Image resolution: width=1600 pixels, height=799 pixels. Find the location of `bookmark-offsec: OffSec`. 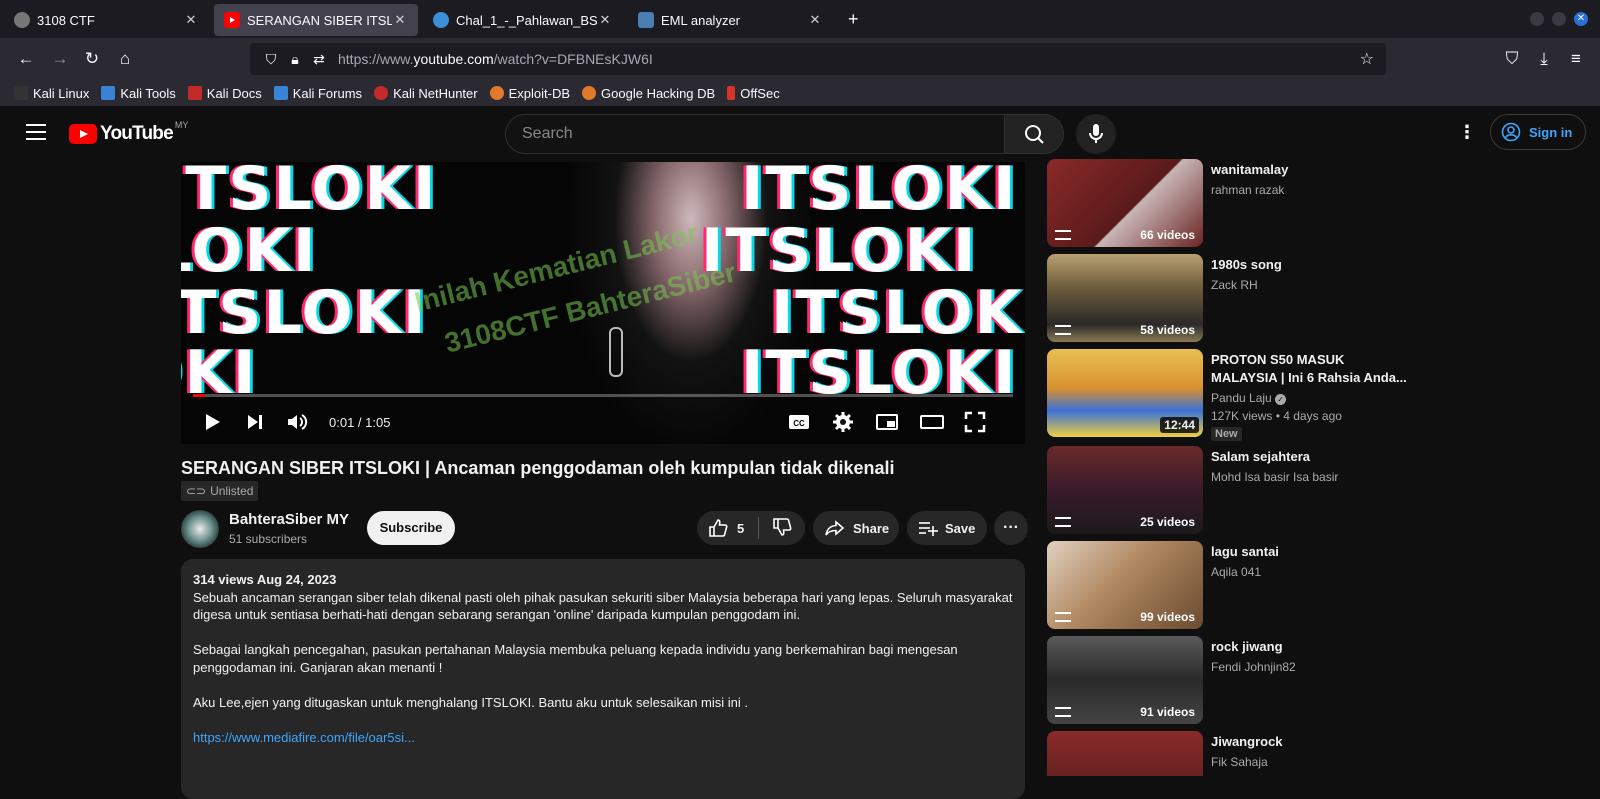

bookmark-offsec: OffSec is located at coordinates (753, 93).